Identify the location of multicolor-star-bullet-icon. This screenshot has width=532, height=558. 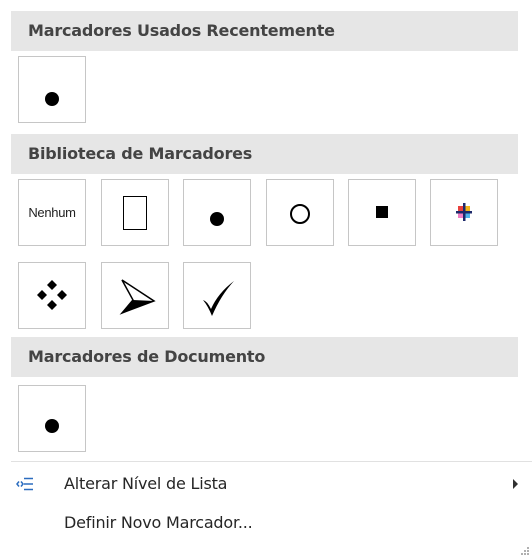
(464, 212).